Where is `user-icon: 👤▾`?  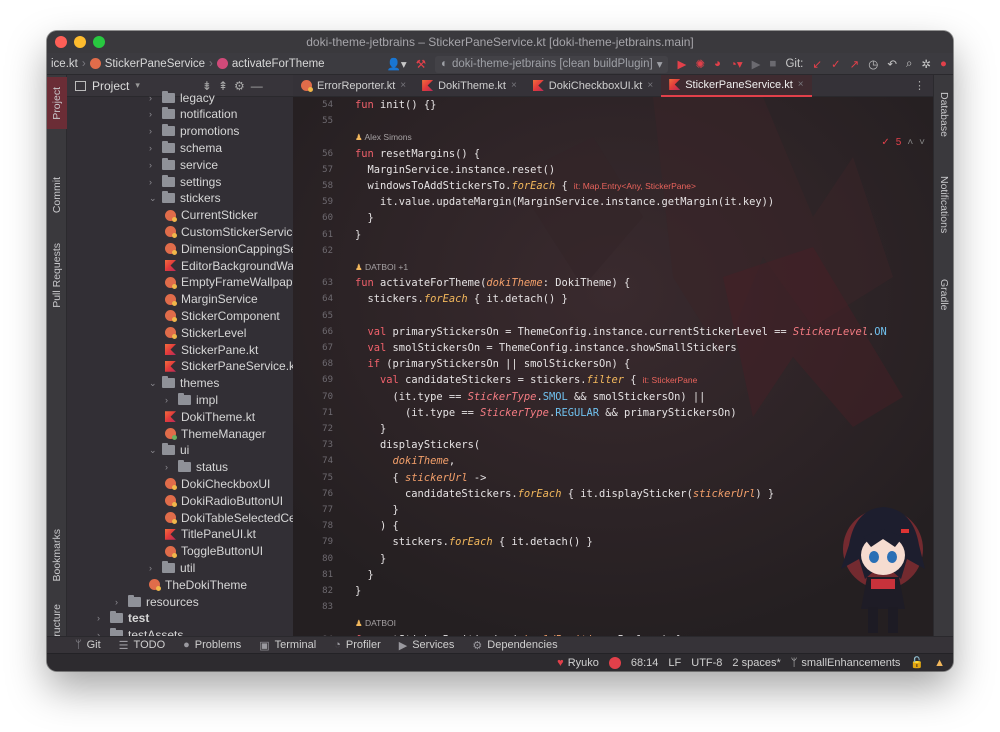 user-icon: 👤▾ is located at coordinates (397, 64).